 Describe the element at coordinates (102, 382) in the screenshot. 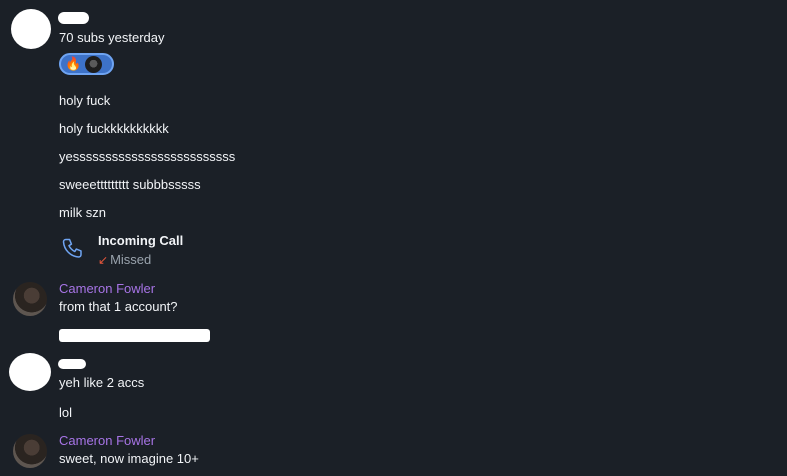

I see `message-text: yeh like 2 accs` at that location.